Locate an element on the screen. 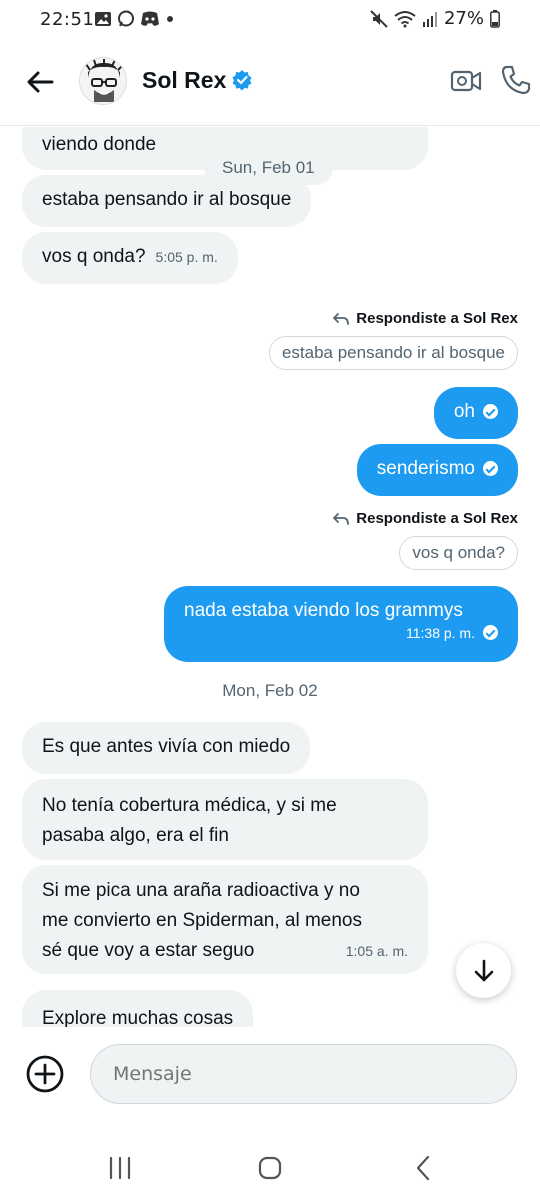 This screenshot has width=540, height=1200. dot-icon is located at coordinates (170, 19).